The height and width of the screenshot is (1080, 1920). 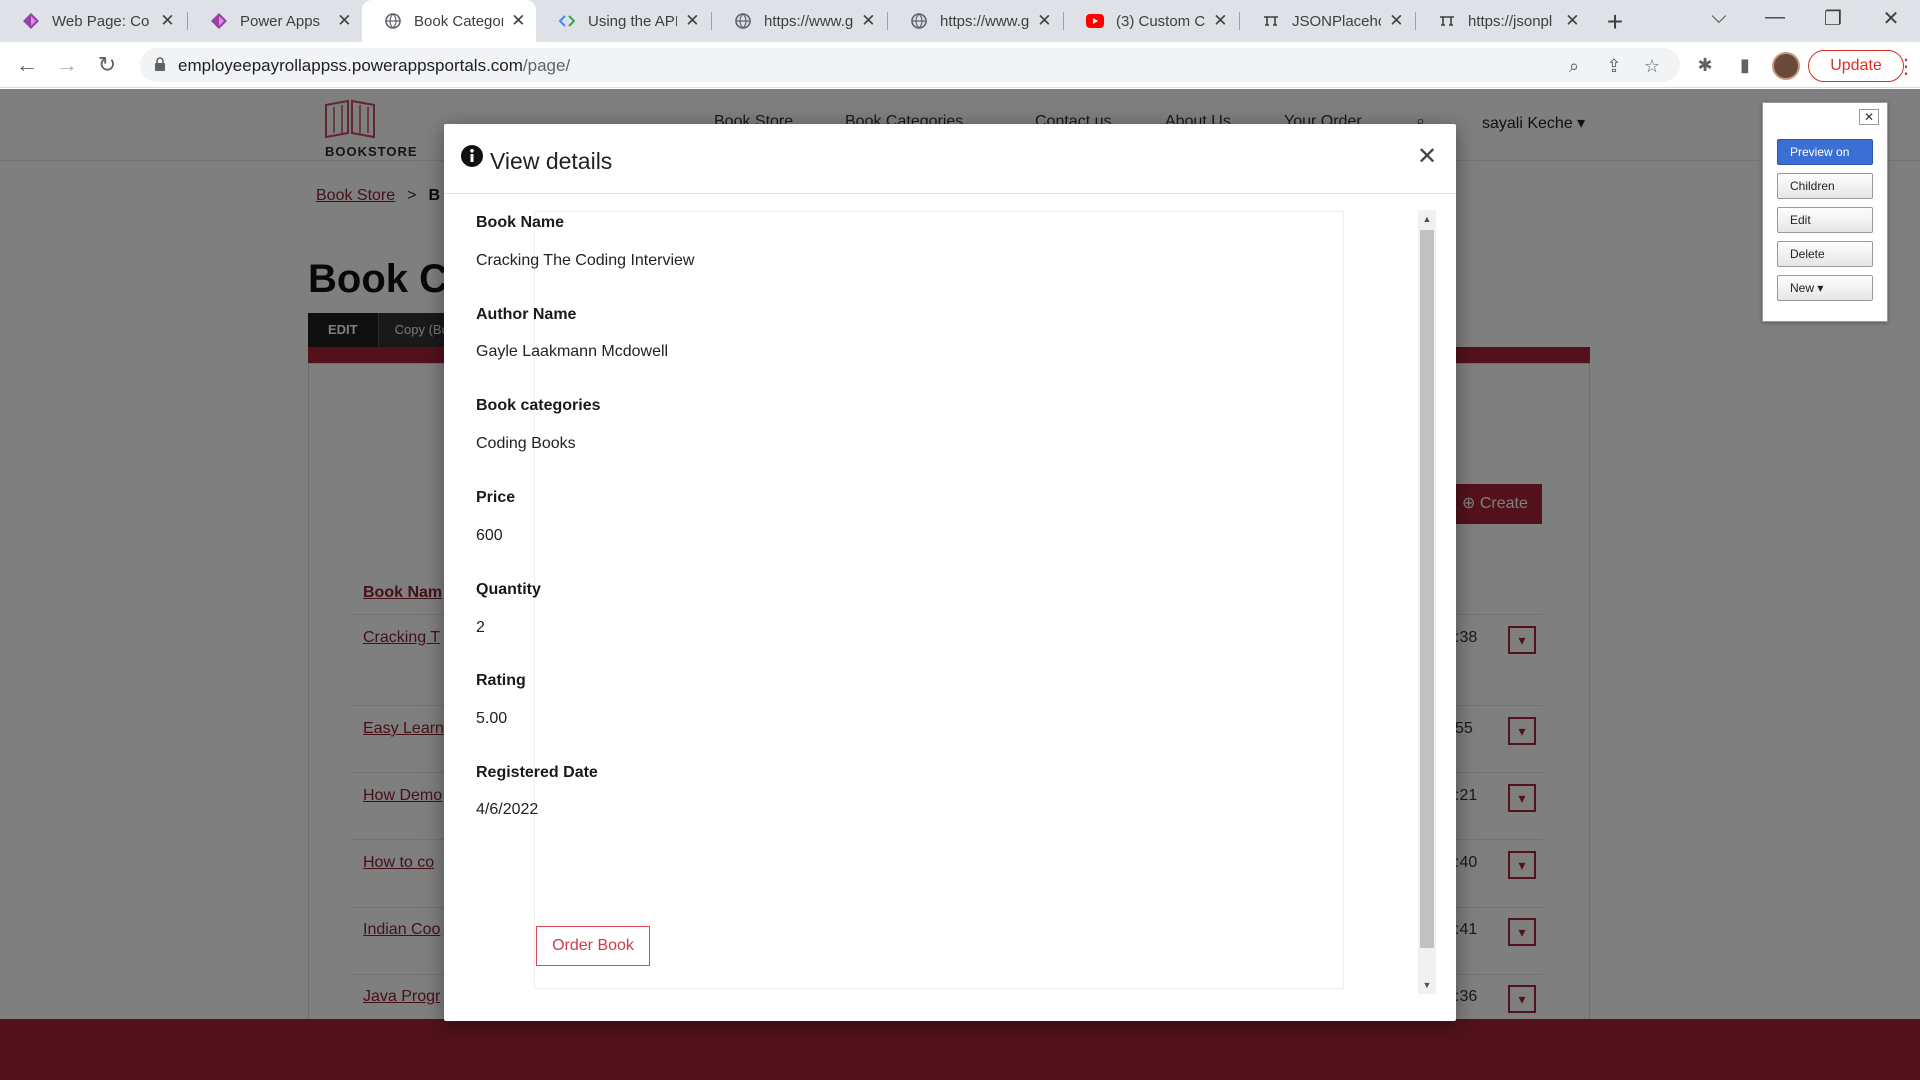 What do you see at coordinates (489, 535) in the screenshot?
I see `field-value-price: 600` at bounding box center [489, 535].